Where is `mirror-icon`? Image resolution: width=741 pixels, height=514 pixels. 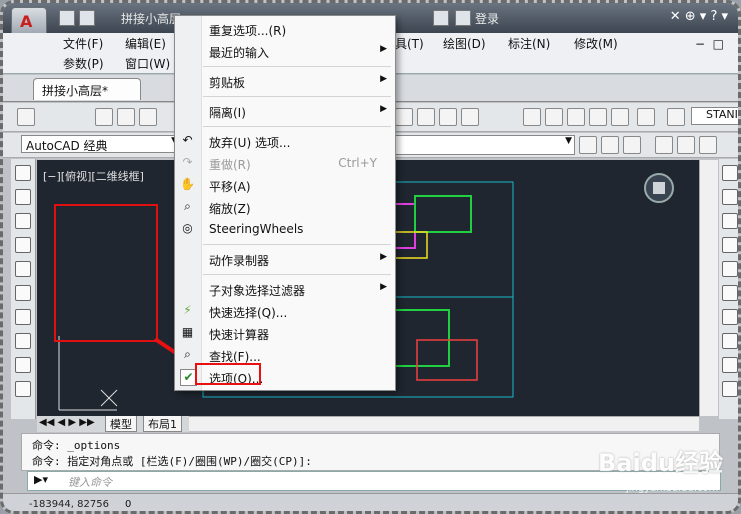 mirror-icon is located at coordinates (730, 221).